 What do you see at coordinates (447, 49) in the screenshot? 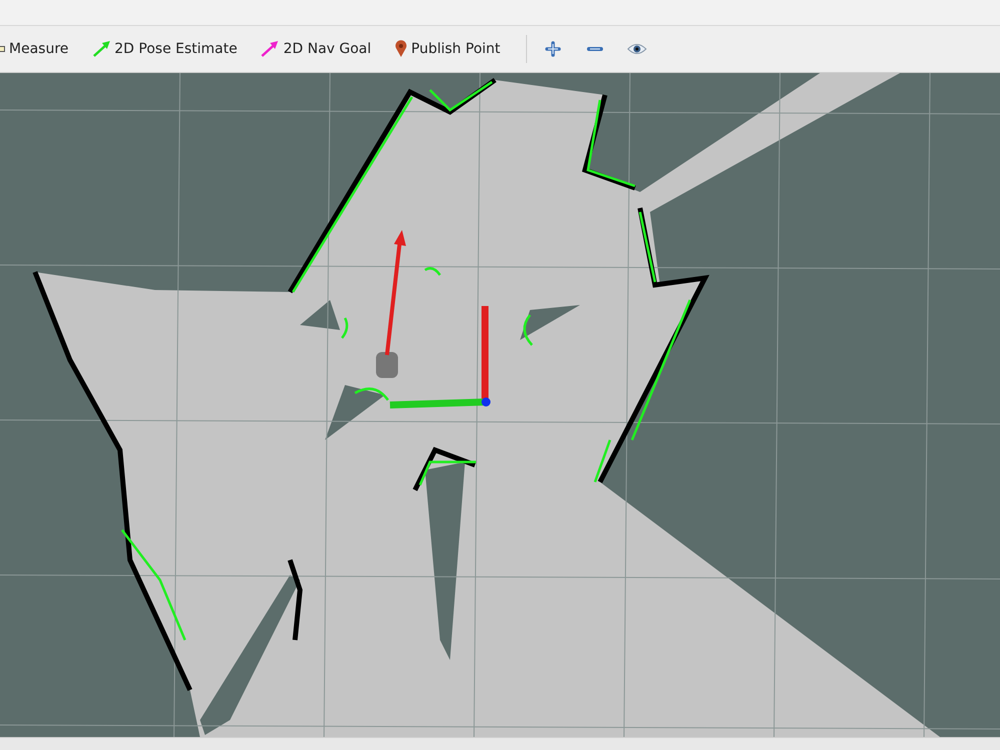
I see `tool-button: Publish Point` at bounding box center [447, 49].